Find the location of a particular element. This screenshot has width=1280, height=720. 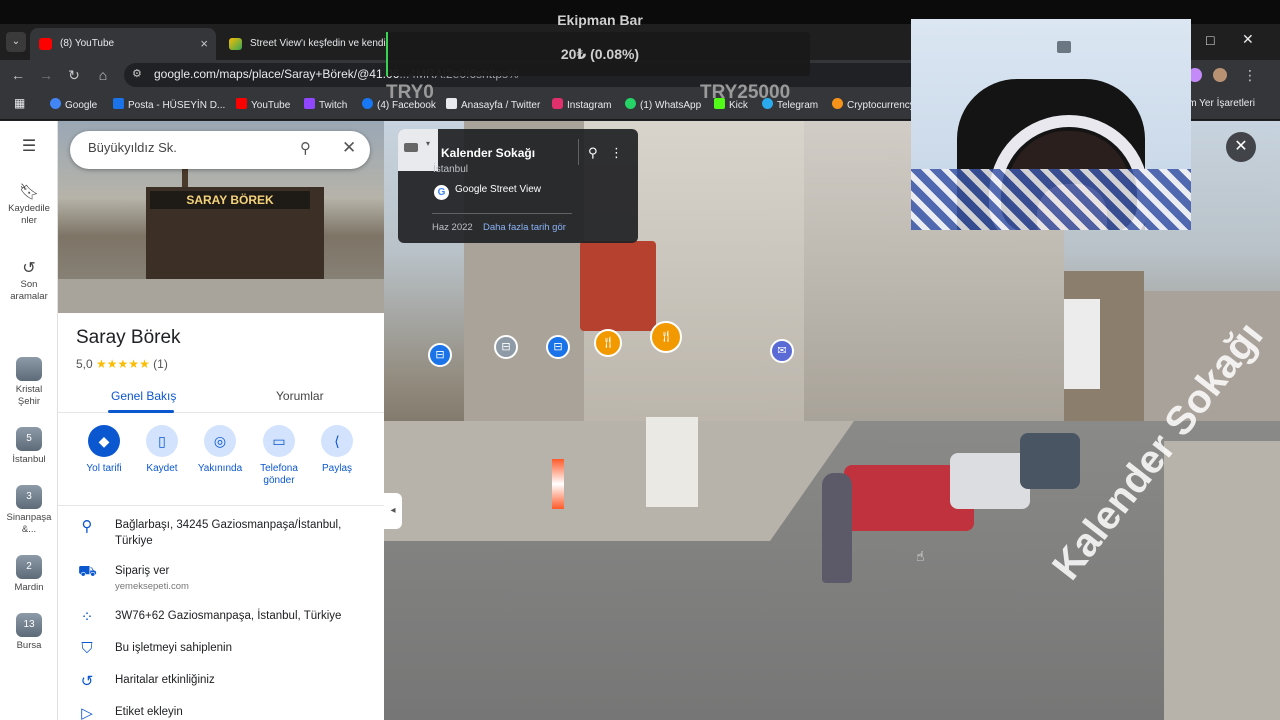

place-thumbnail: 13 is located at coordinates (29, 625).